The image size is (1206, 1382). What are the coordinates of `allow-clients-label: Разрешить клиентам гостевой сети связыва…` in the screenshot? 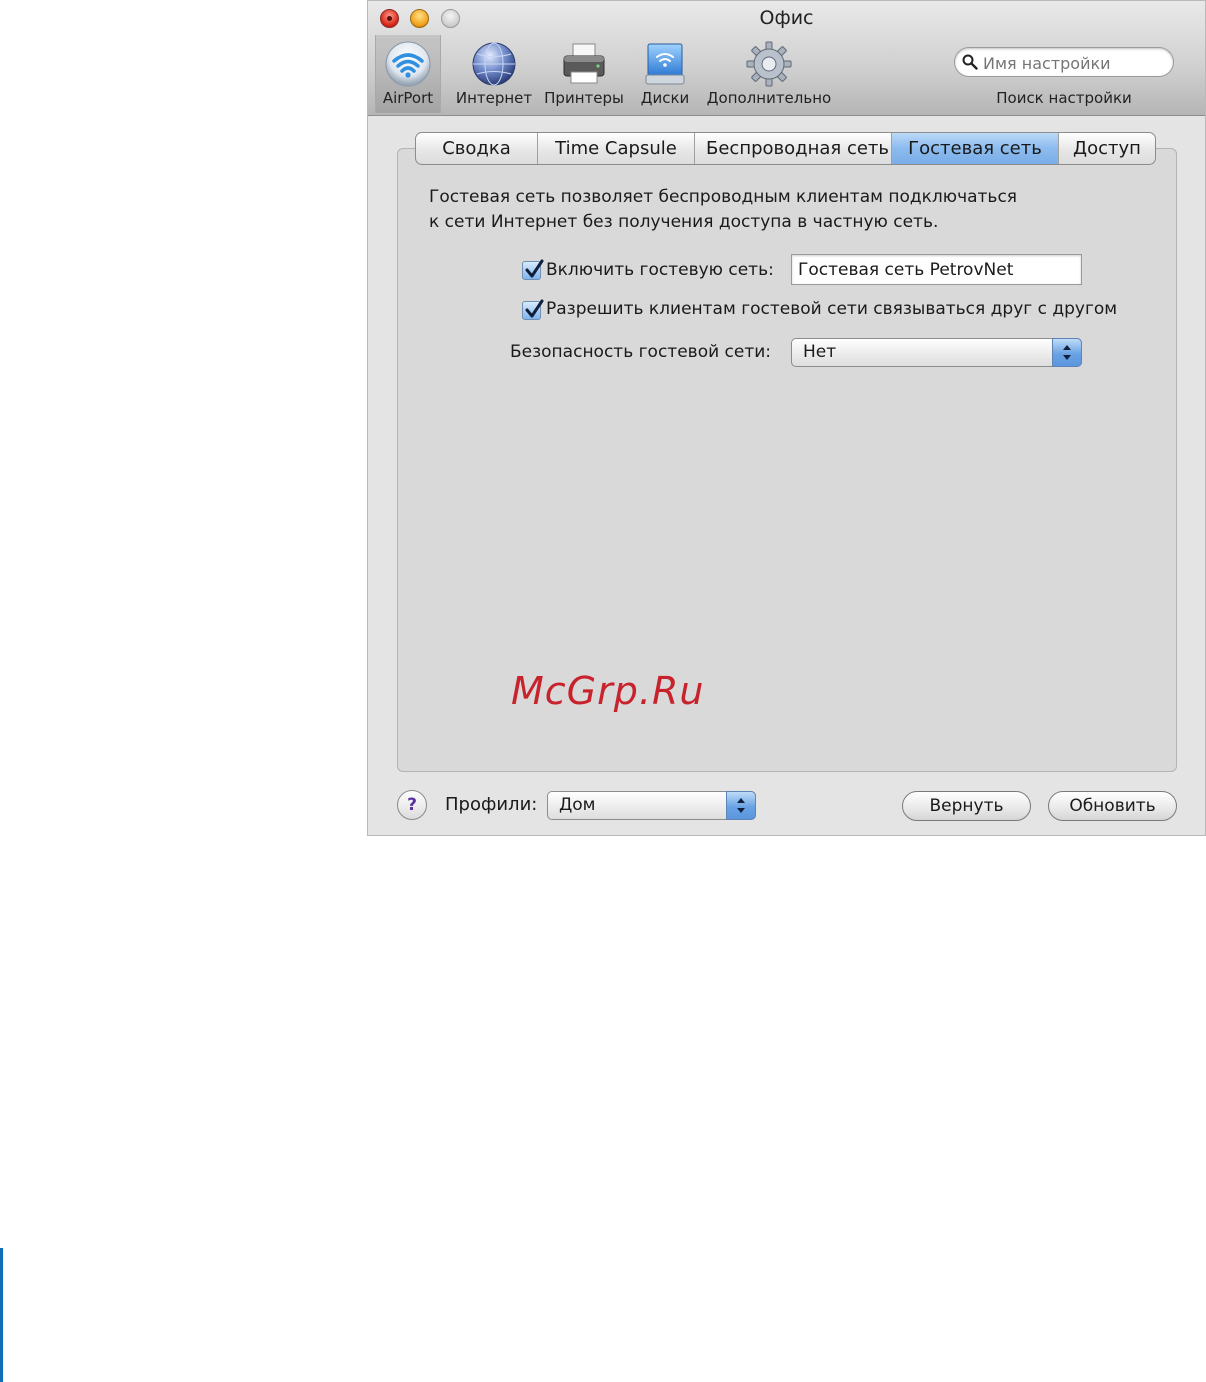 It's located at (832, 309).